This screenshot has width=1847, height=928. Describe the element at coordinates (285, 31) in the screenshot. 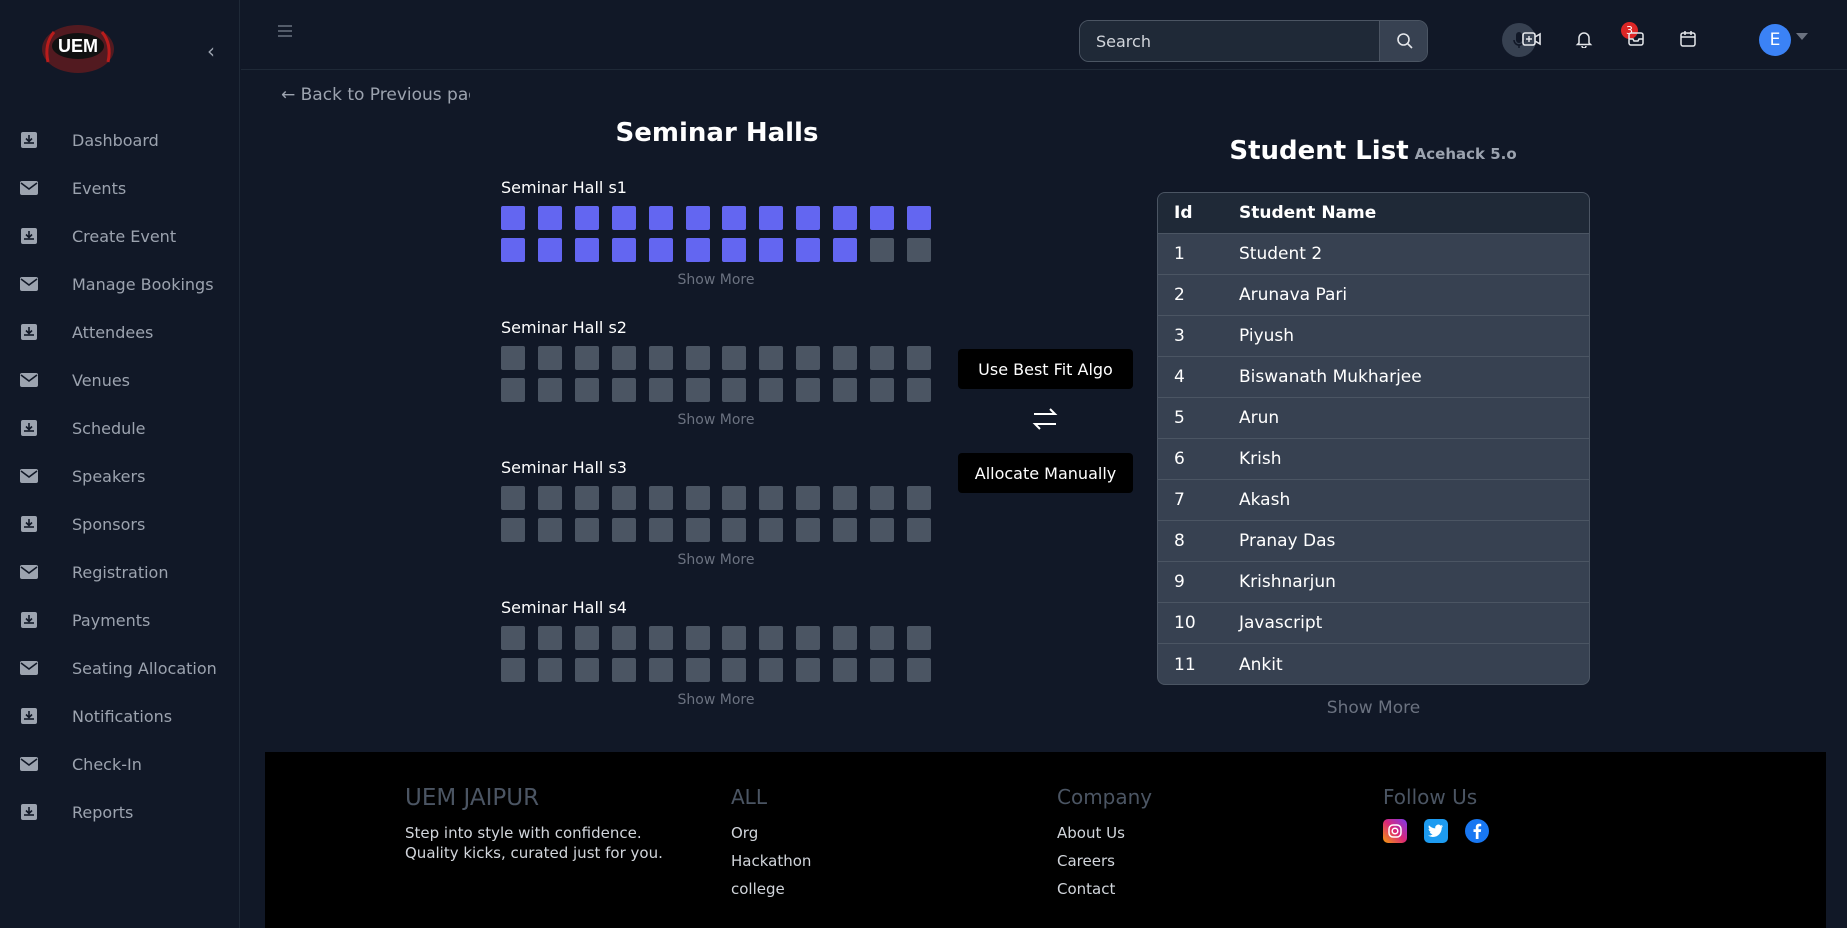

I see `hamburger-menu-icon` at that location.